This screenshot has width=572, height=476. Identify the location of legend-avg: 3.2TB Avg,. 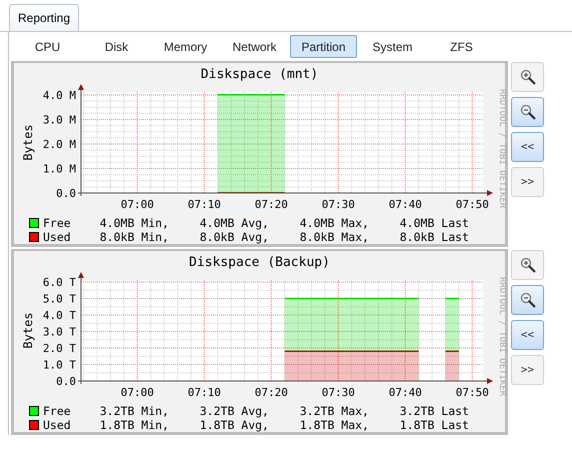
(233, 411).